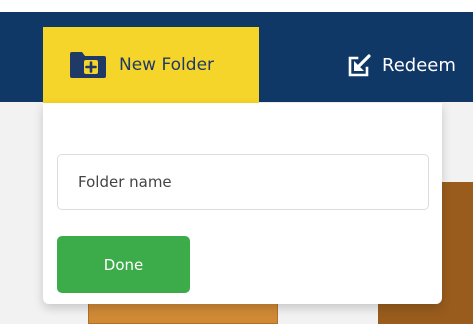 This screenshot has height=324, width=473. What do you see at coordinates (236, 6) in the screenshot?
I see `page-top-strip` at bounding box center [236, 6].